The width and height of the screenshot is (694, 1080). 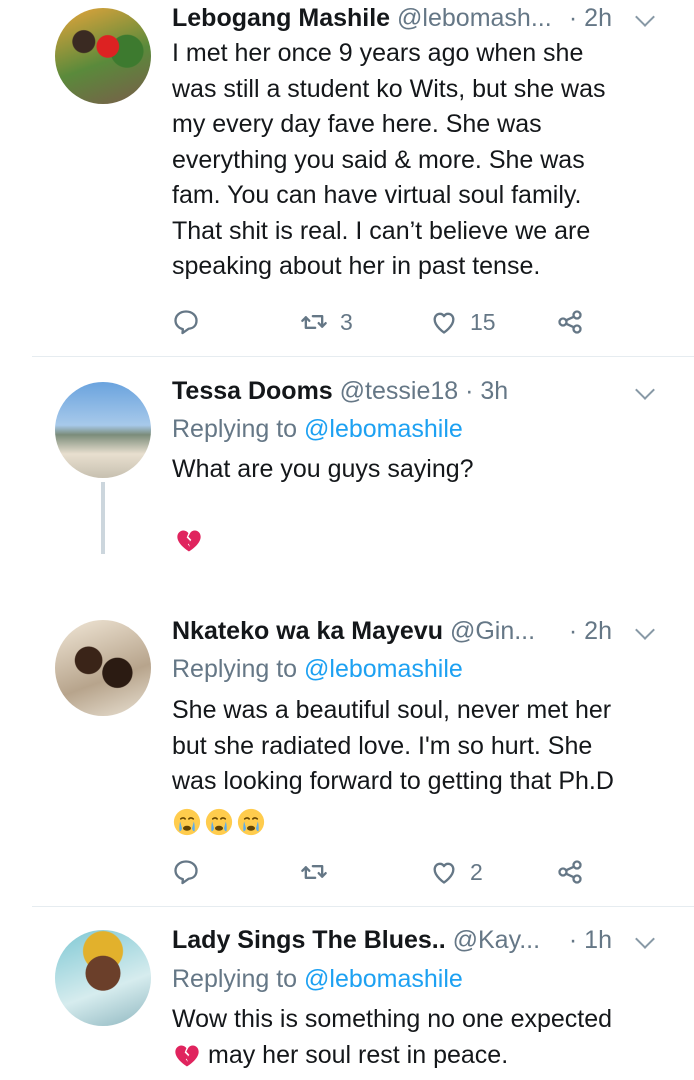 What do you see at coordinates (377, 195) in the screenshot?
I see `text-line: fam. You can have virtual soul family.` at bounding box center [377, 195].